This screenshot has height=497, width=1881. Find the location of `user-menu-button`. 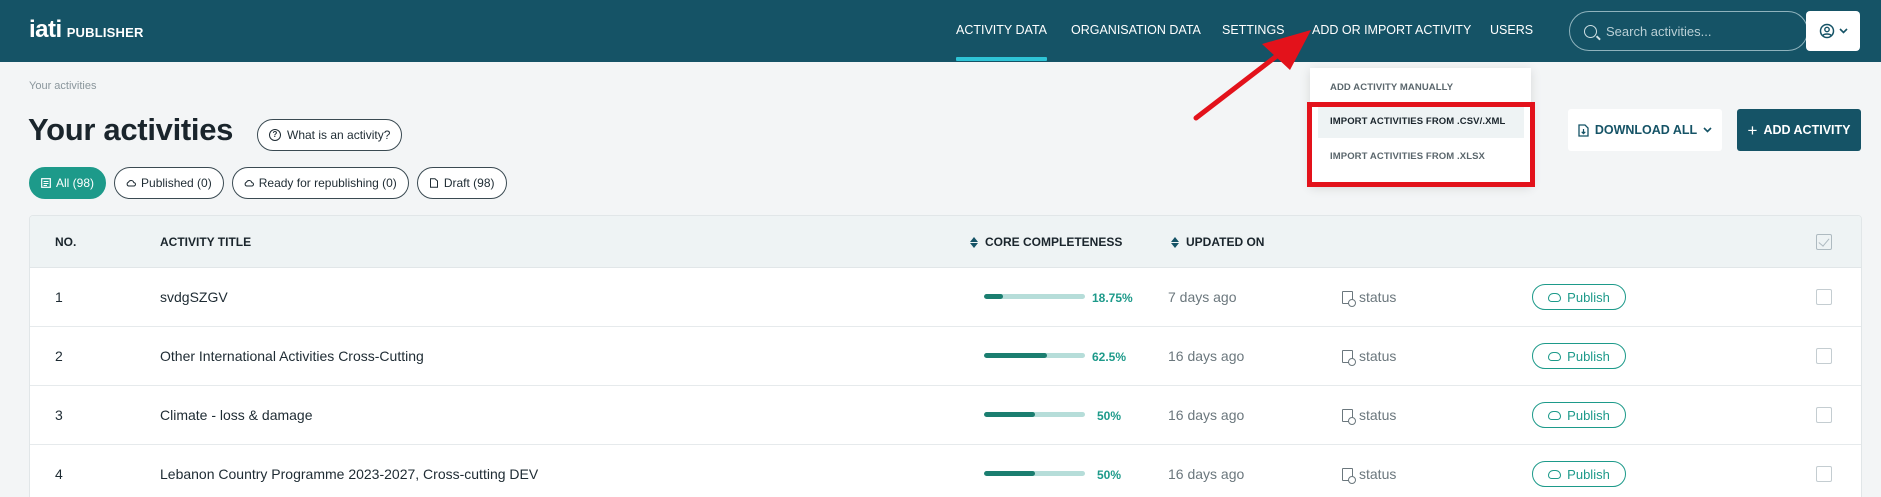

user-menu-button is located at coordinates (1833, 31).